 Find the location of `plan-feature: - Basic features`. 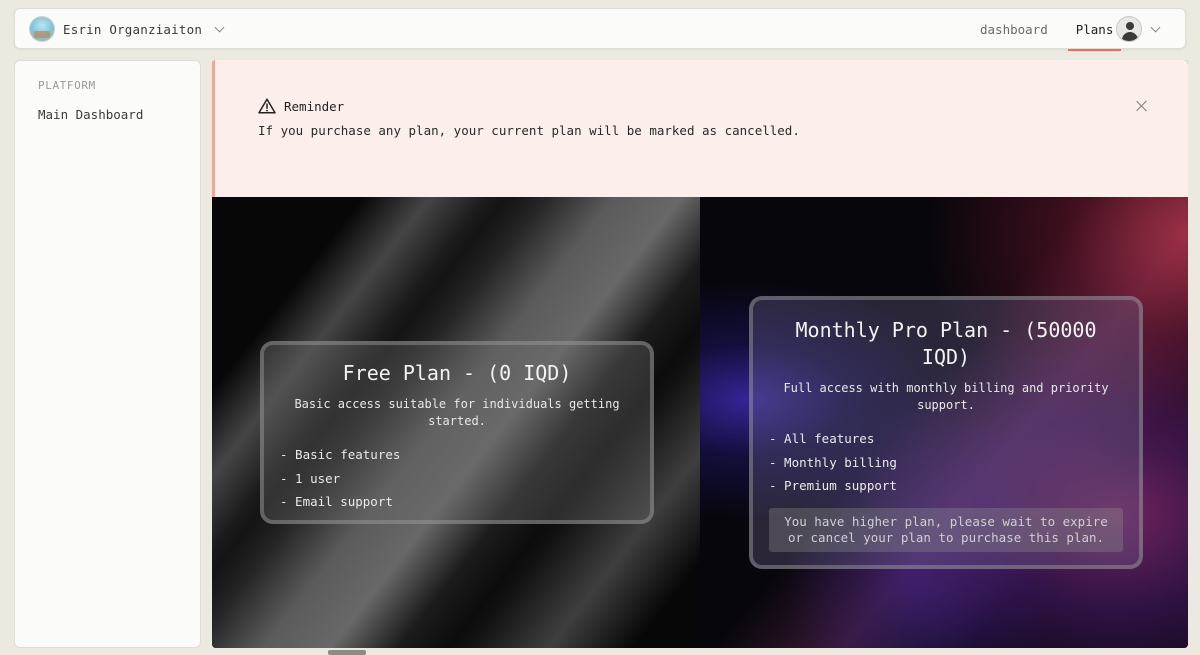

plan-feature: - Basic features is located at coordinates (340, 454).